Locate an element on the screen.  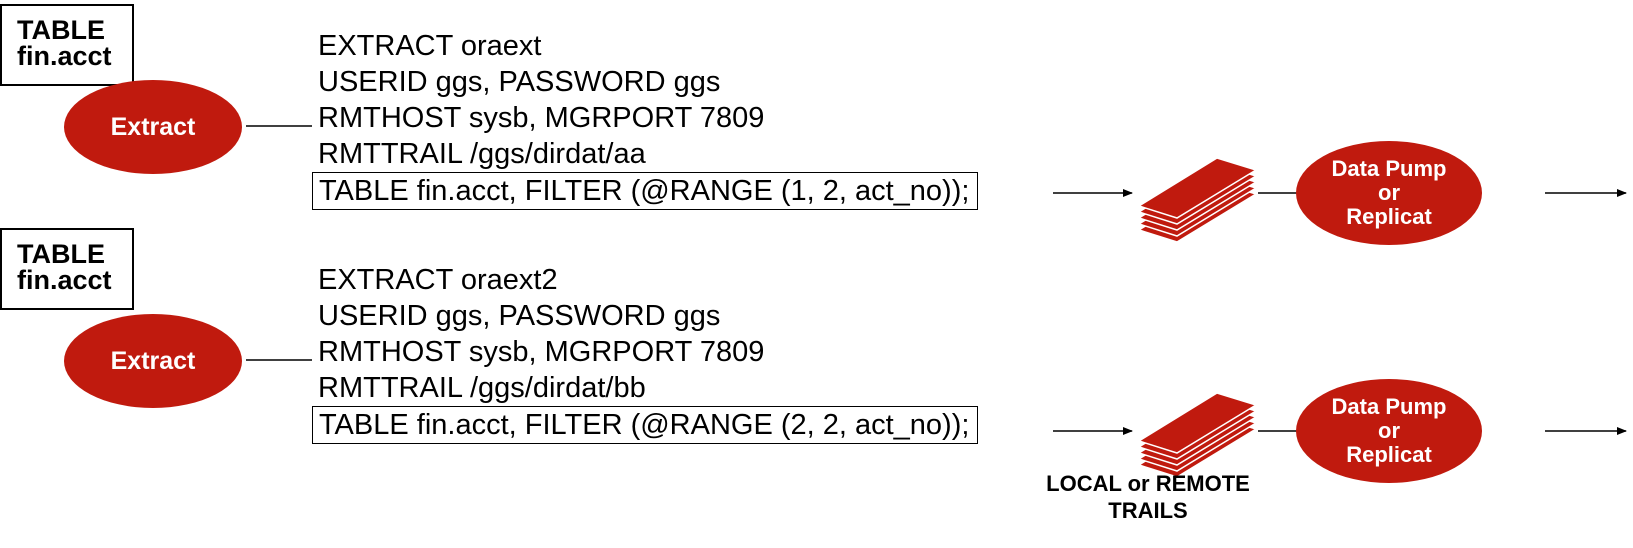
param-line: RMTTRAIL /ggs/dirdat/aa is located at coordinates (482, 154).